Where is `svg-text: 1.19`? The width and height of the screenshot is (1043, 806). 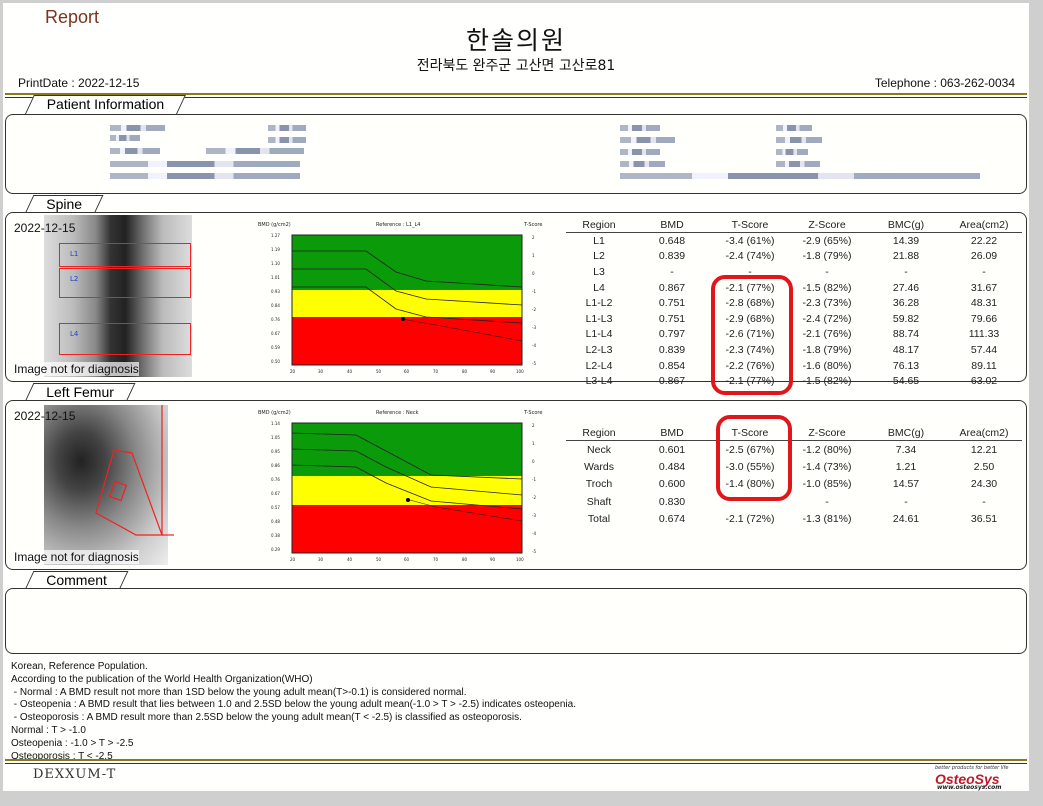 svg-text: 1.19 is located at coordinates (275, 249).